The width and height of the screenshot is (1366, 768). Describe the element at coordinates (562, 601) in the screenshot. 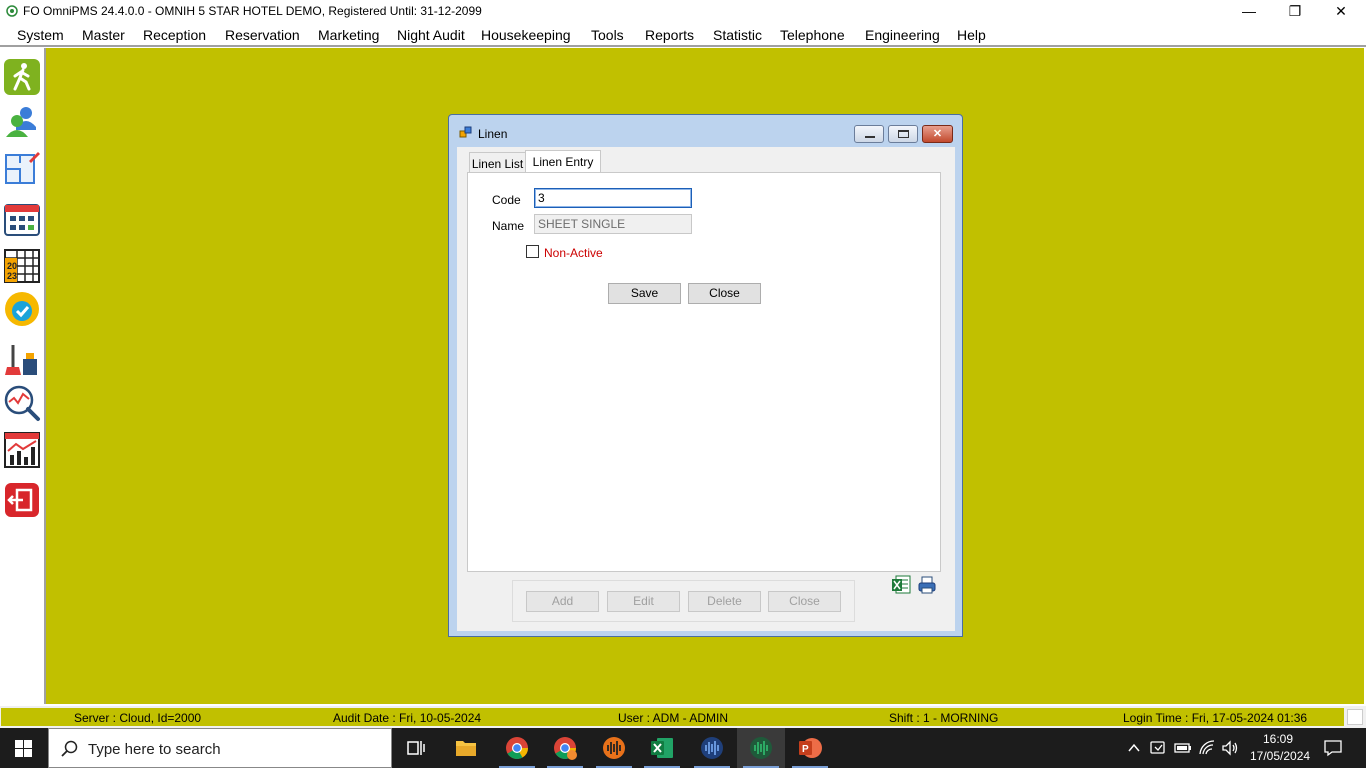

I see `add-button: Add` at that location.